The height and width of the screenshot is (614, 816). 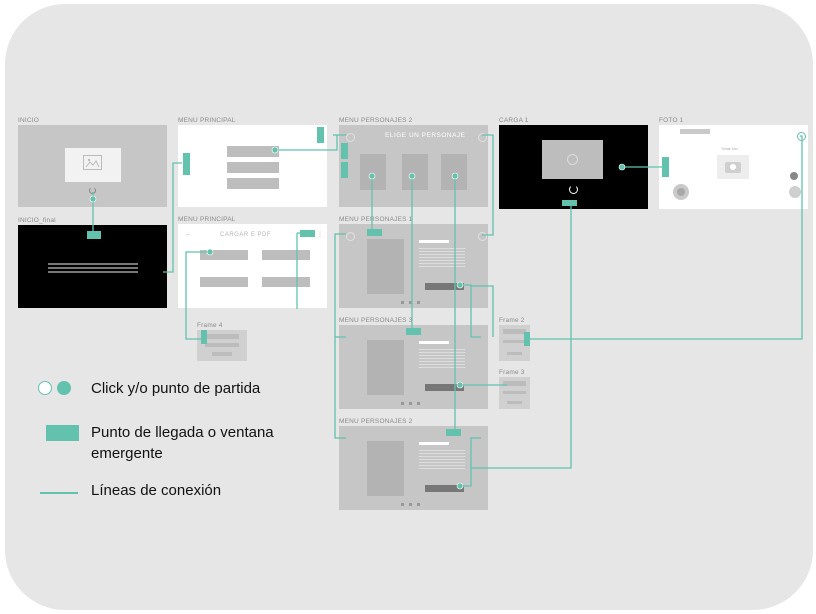 I want to click on reload-icon, so click(x=572, y=159).